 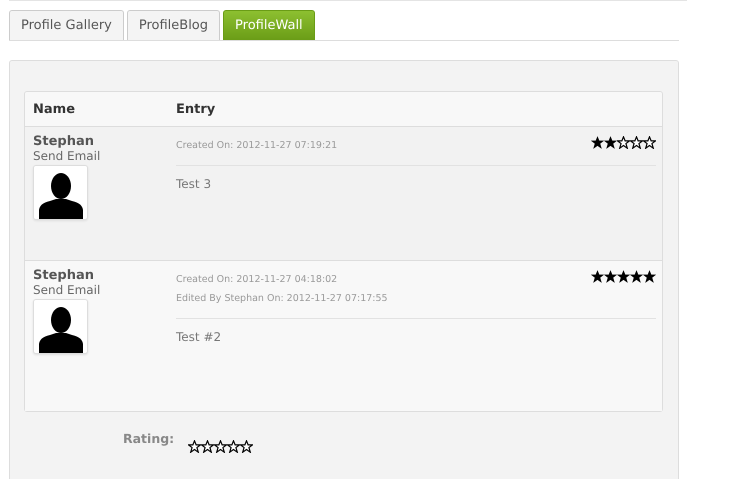 What do you see at coordinates (173, 25) in the screenshot?
I see `tab: ProfileBlog` at bounding box center [173, 25].